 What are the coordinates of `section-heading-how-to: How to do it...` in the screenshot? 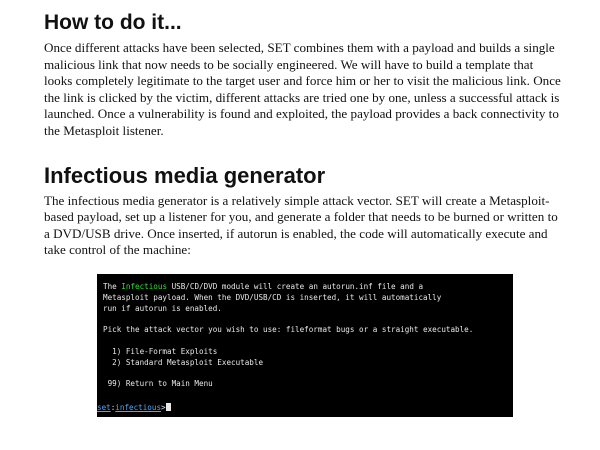 It's located at (113, 22).